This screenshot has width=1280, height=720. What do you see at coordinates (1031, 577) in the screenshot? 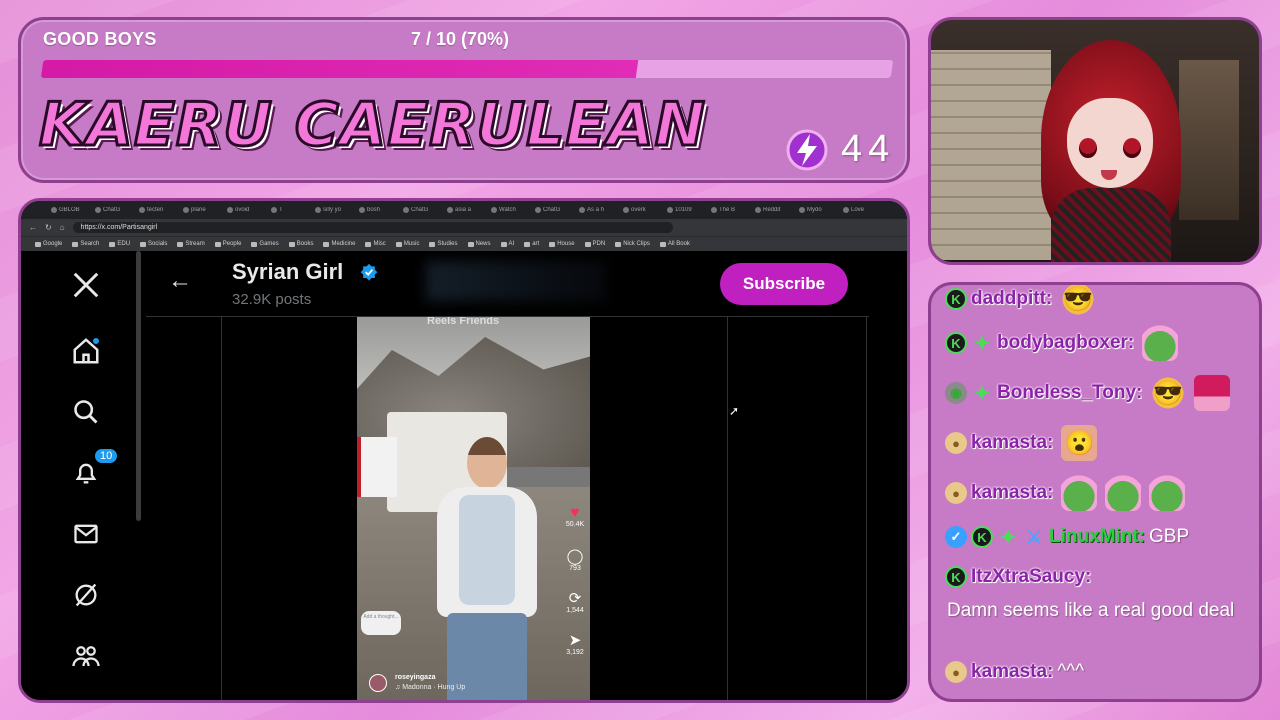
I see `chat-username: ItzXtraSaucy:` at bounding box center [1031, 577].